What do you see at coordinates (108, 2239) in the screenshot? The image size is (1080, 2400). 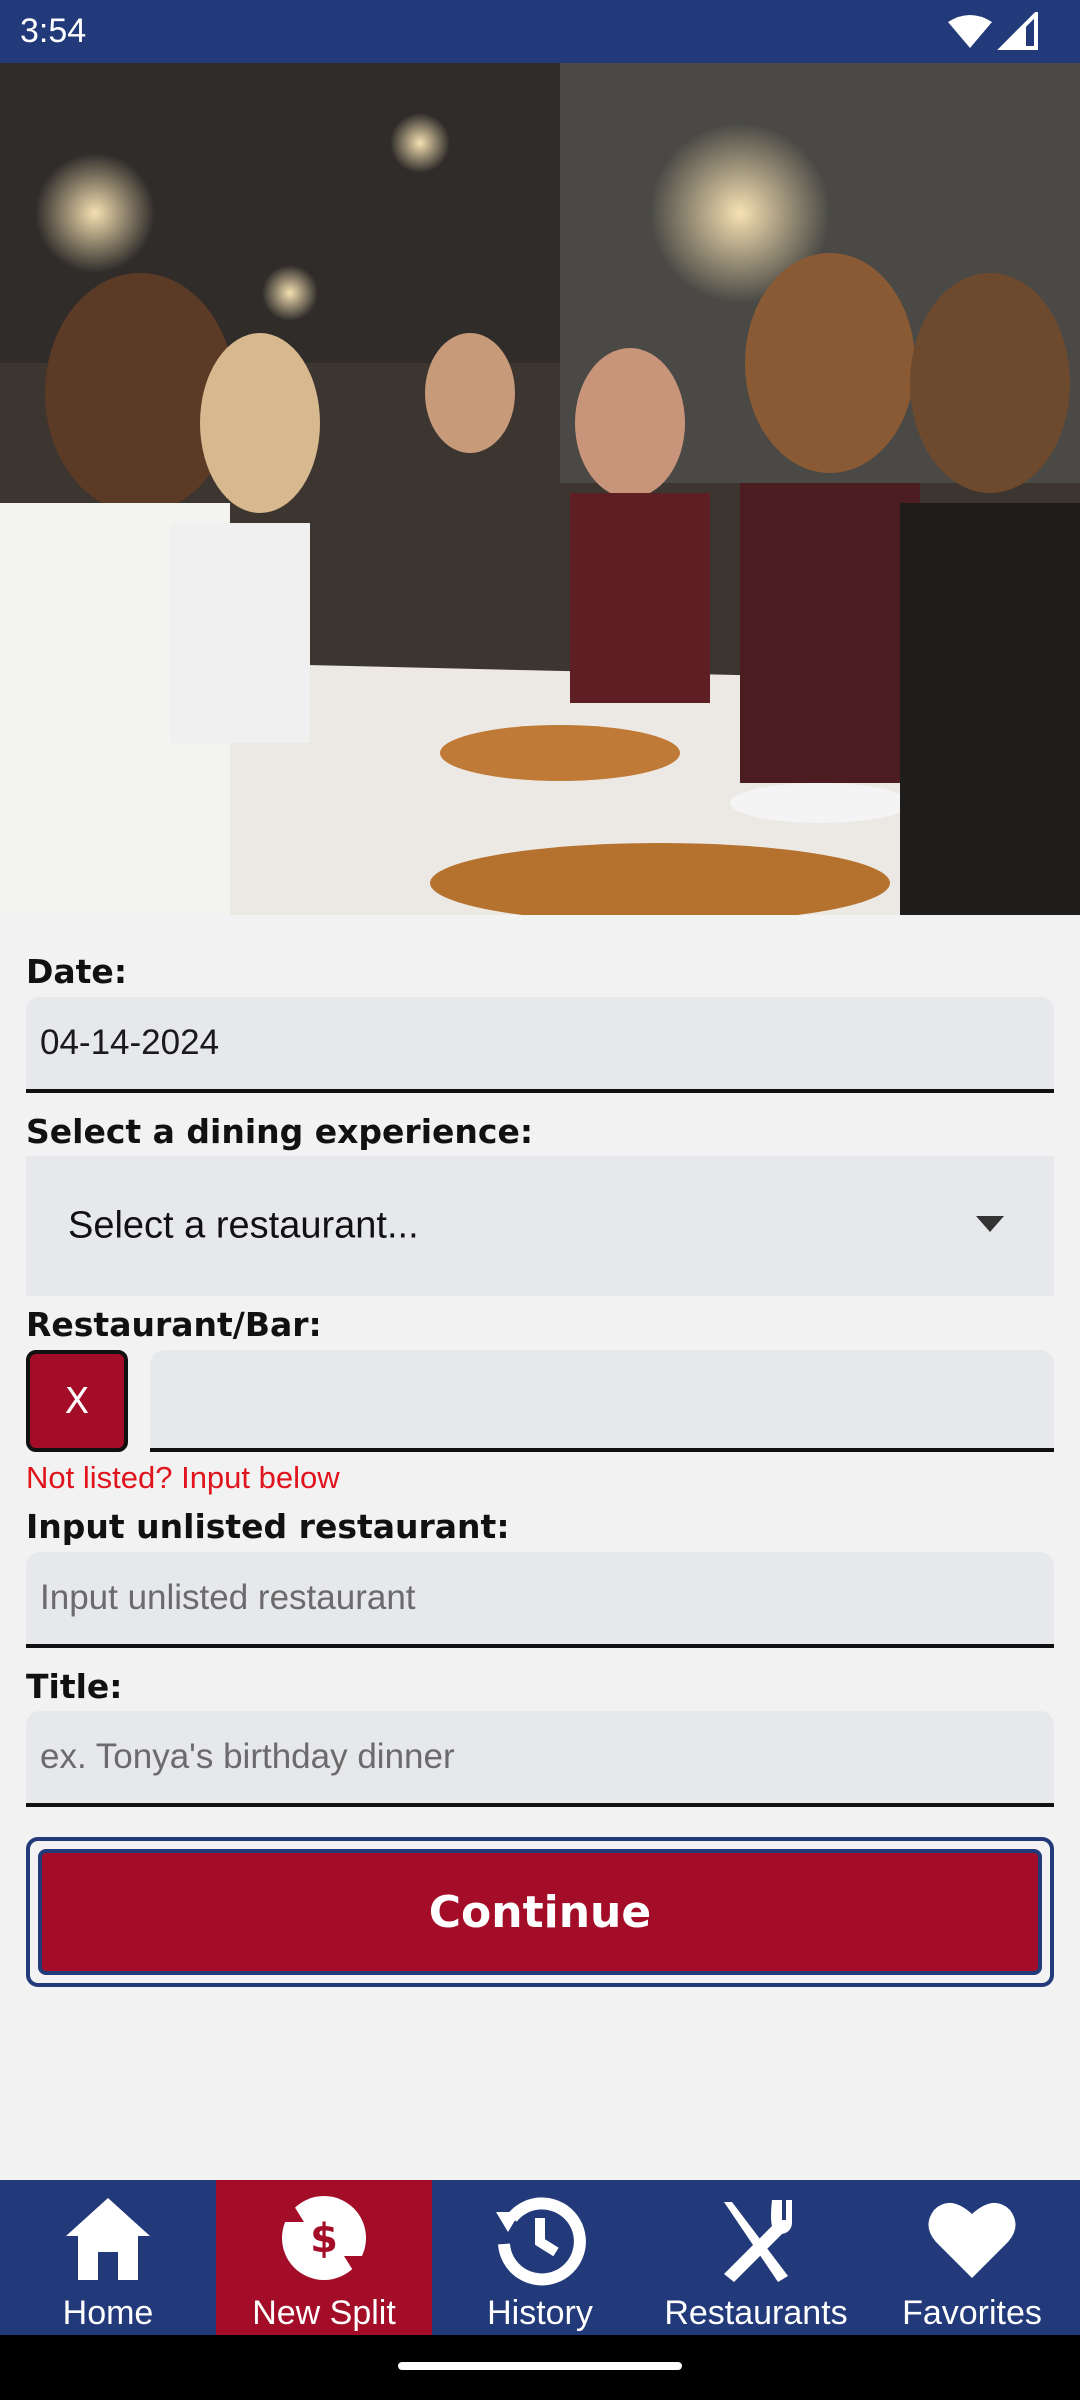 I see `home-icon` at bounding box center [108, 2239].